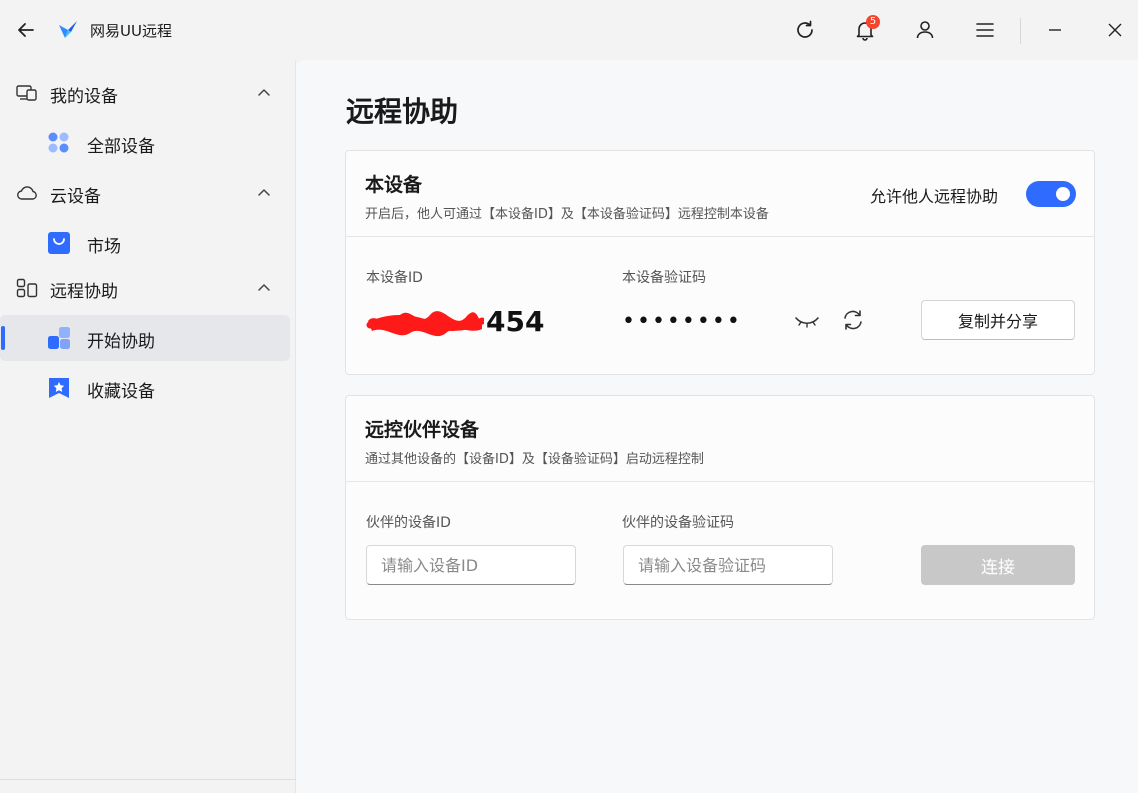 The height and width of the screenshot is (793, 1138). I want to click on title-bar: 网易UU远程 5, so click(569, 30).